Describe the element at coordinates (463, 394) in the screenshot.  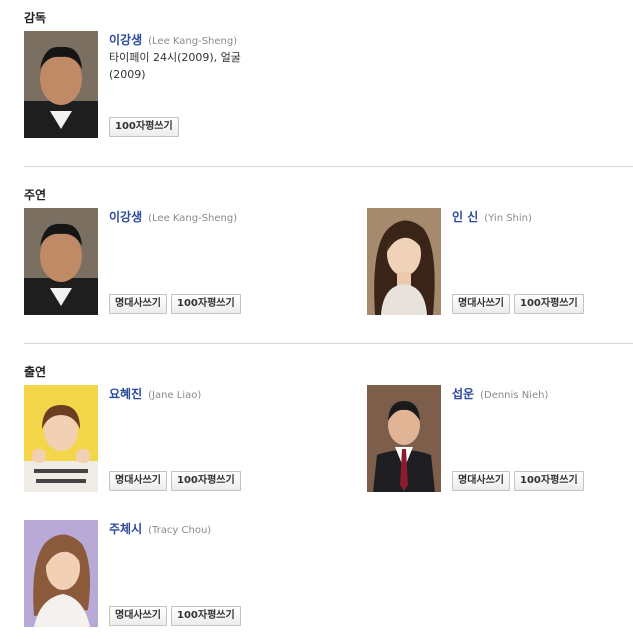
I see `person-name-korean: 섭운` at that location.